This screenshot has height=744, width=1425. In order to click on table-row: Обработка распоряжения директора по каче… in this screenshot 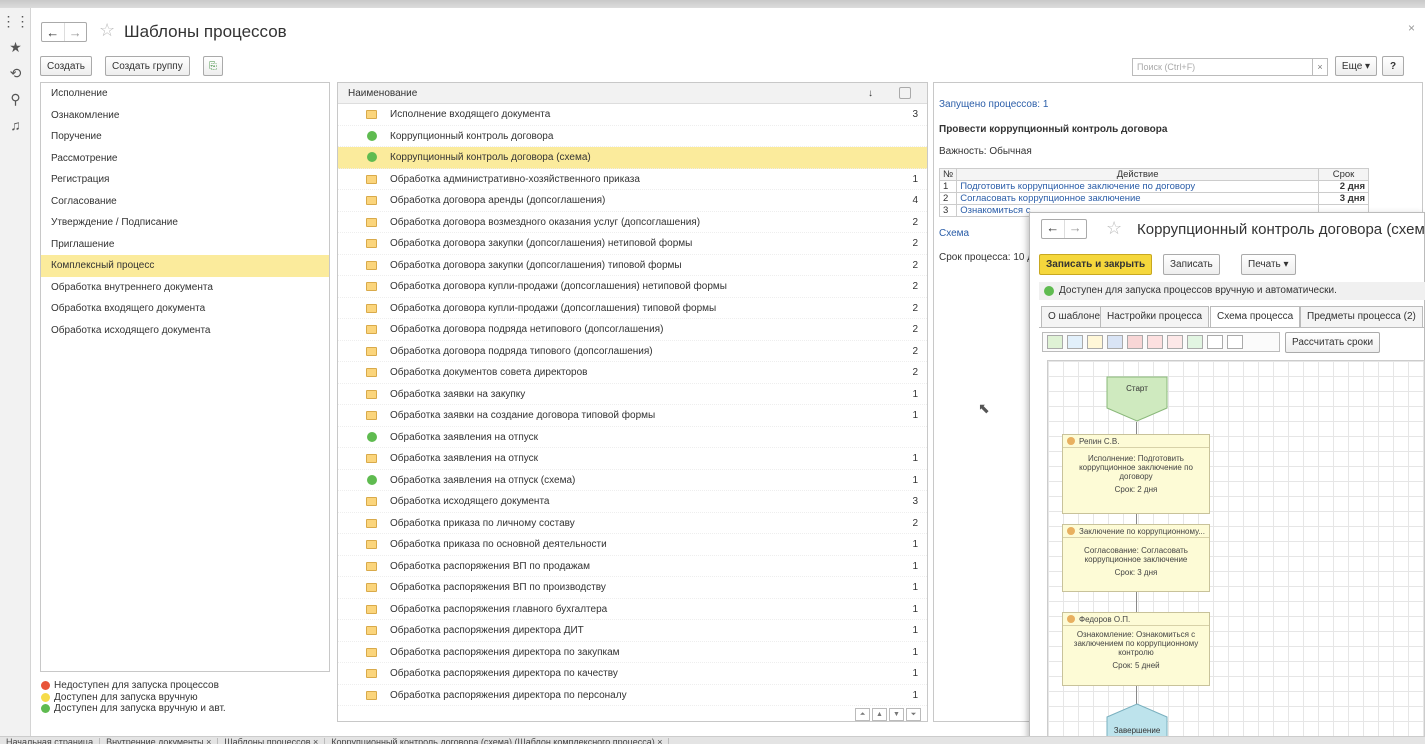, I will do `click(632, 674)`.